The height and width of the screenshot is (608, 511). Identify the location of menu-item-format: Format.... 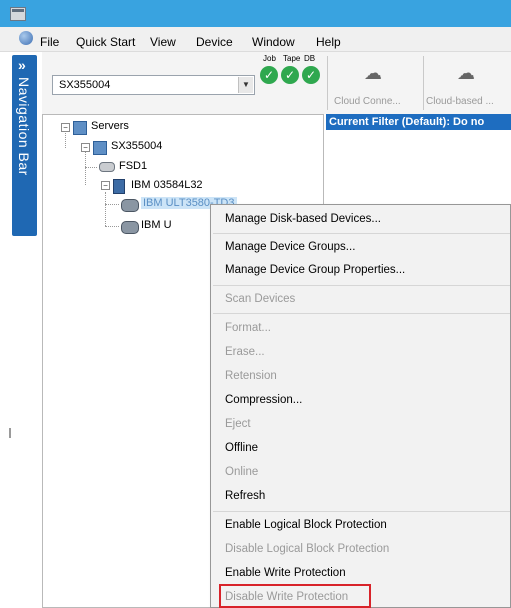
(248, 328).